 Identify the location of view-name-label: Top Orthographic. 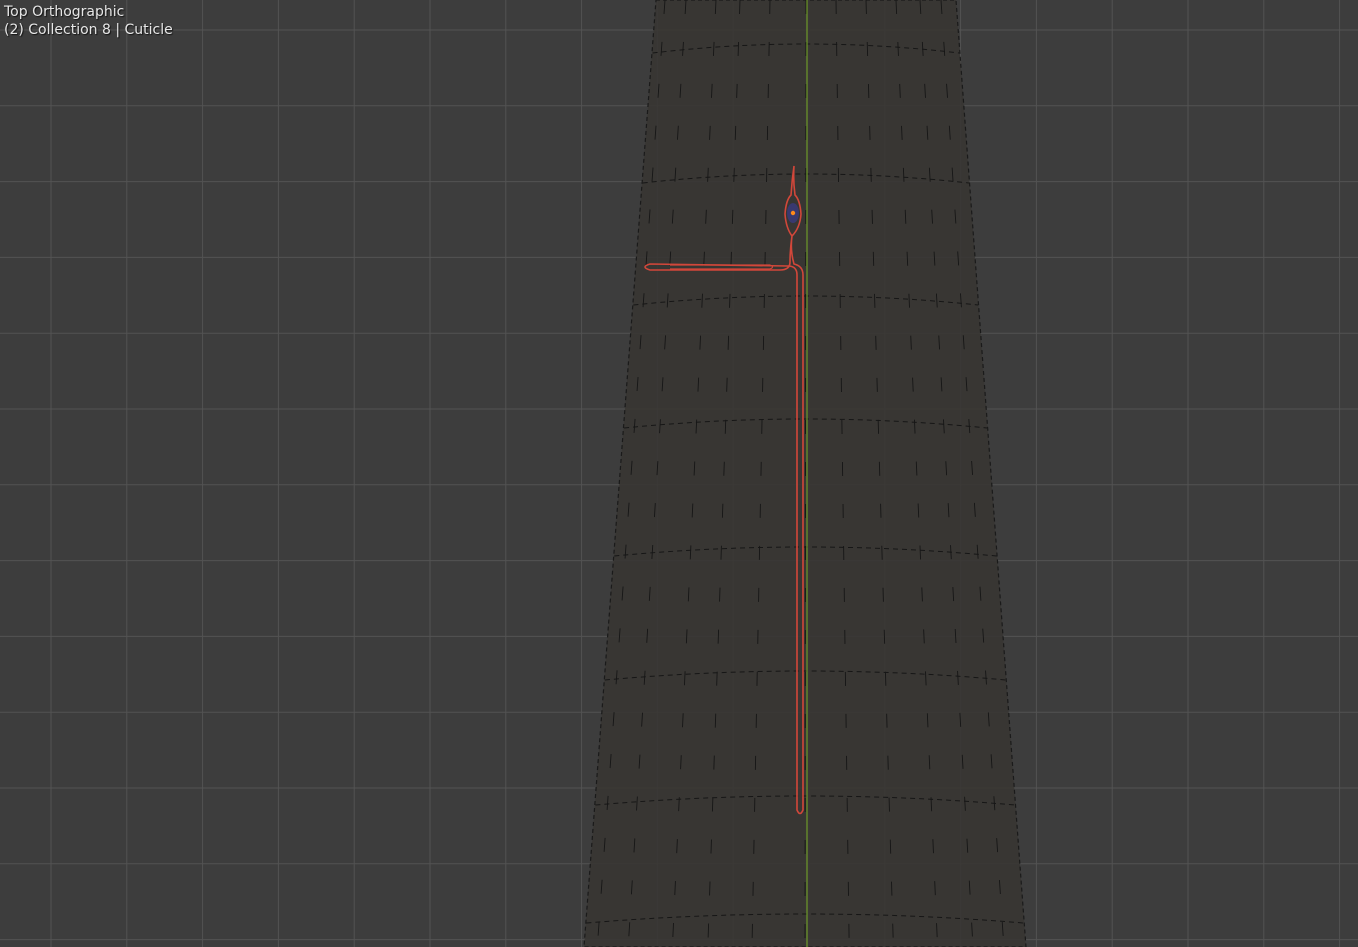
(64, 12).